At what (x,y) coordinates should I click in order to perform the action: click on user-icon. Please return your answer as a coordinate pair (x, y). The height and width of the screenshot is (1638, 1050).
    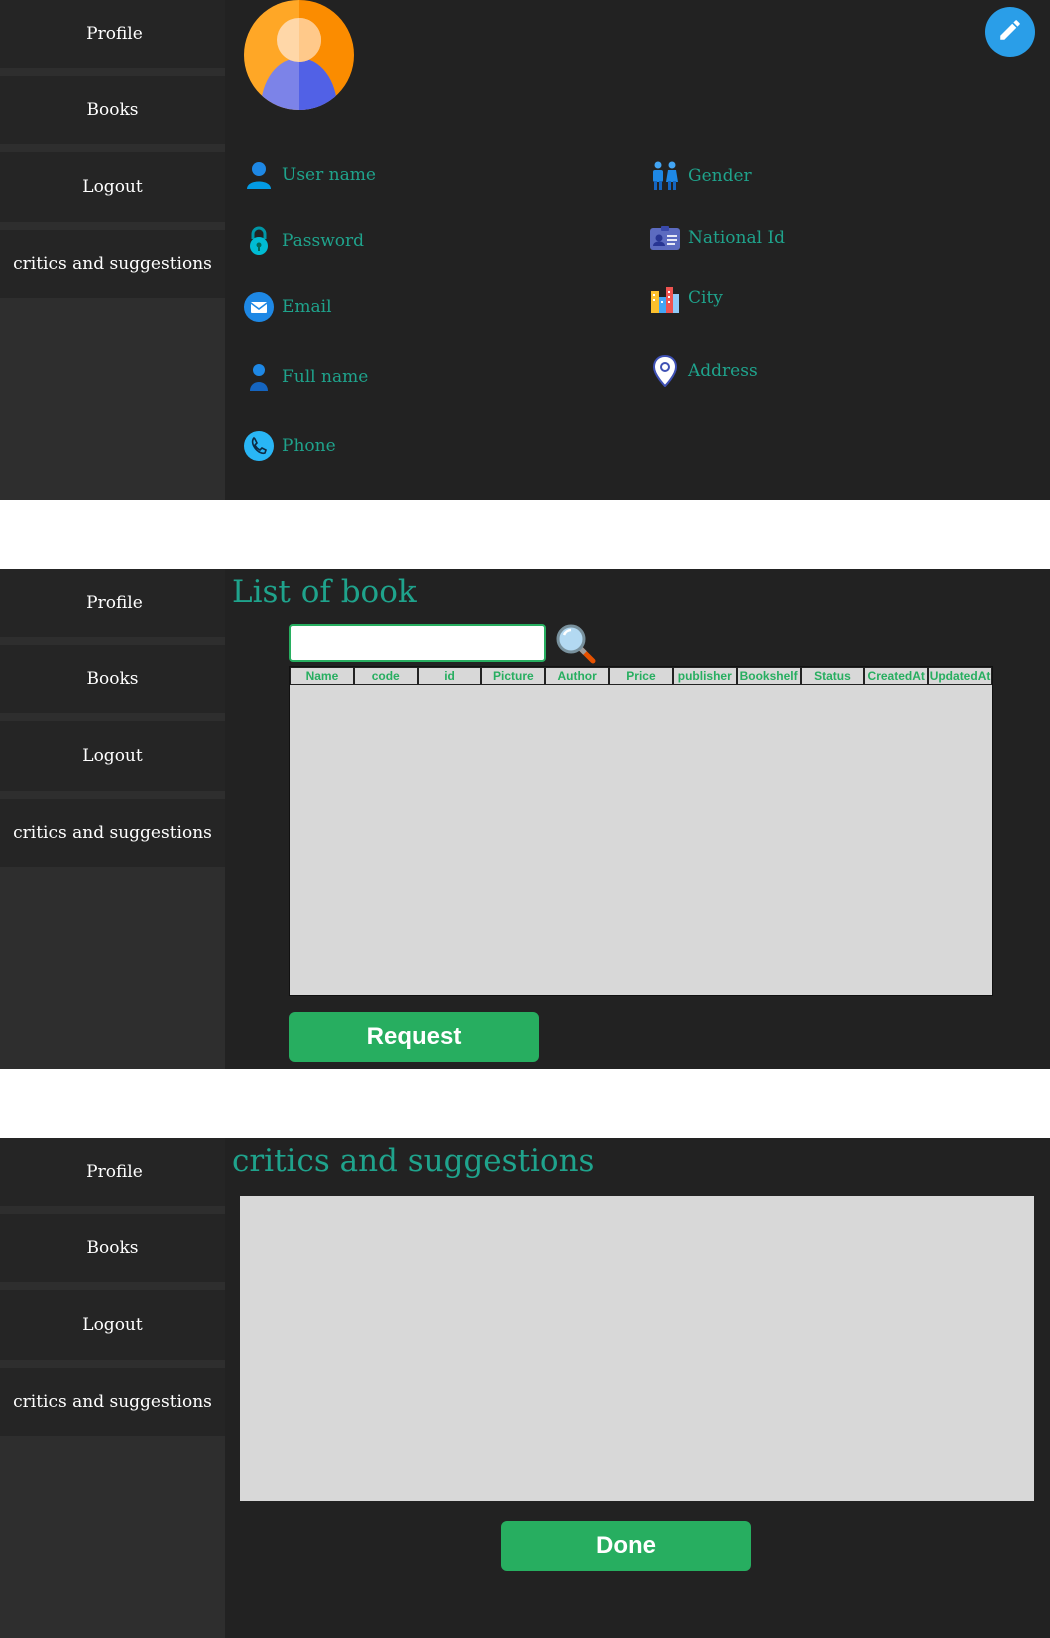
    Looking at the image, I should click on (259, 175).